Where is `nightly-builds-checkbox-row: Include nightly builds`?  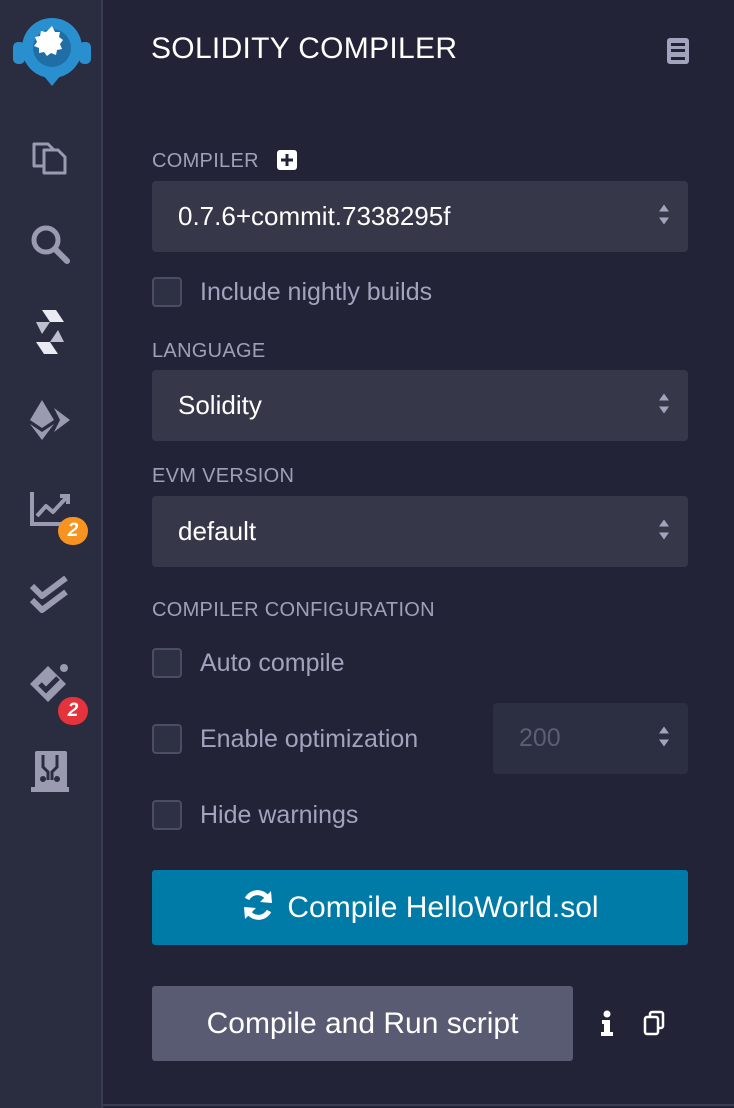
nightly-builds-checkbox-row: Include nightly builds is located at coordinates (292, 292).